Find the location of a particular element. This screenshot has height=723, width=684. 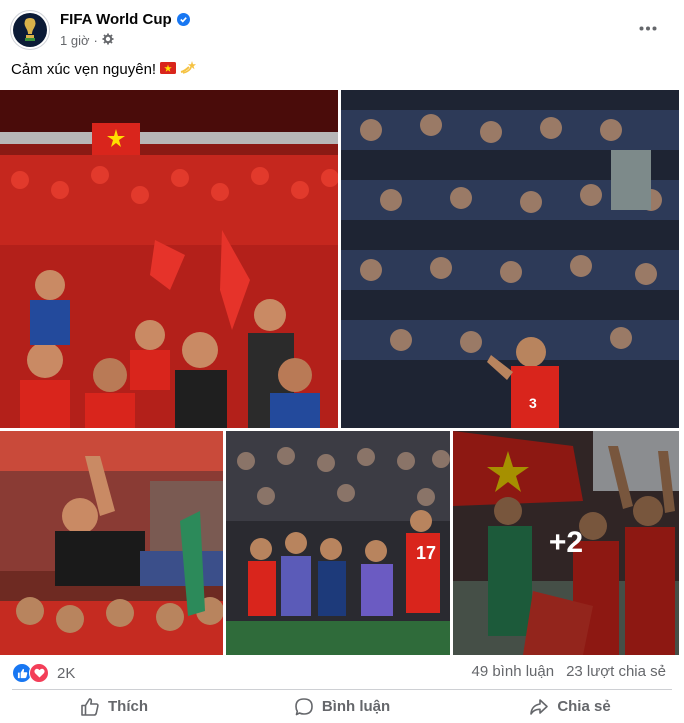

shares-count: 23 lượt chia sẻ is located at coordinates (616, 671).